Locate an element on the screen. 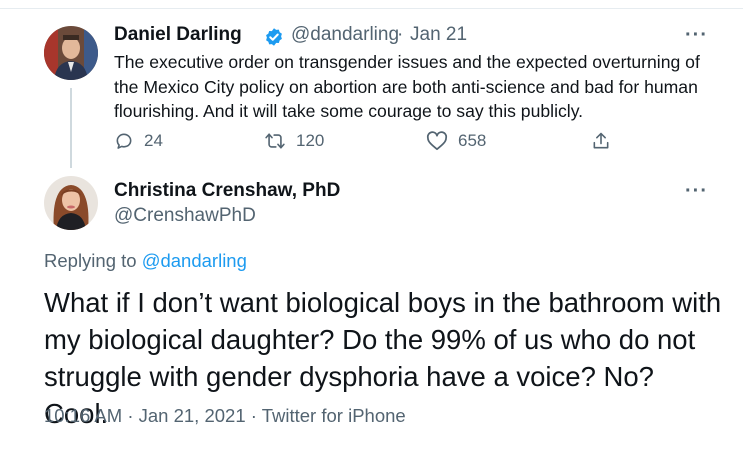 The height and width of the screenshot is (452, 743). tweet-source: Twitter for iPhone is located at coordinates (334, 415).